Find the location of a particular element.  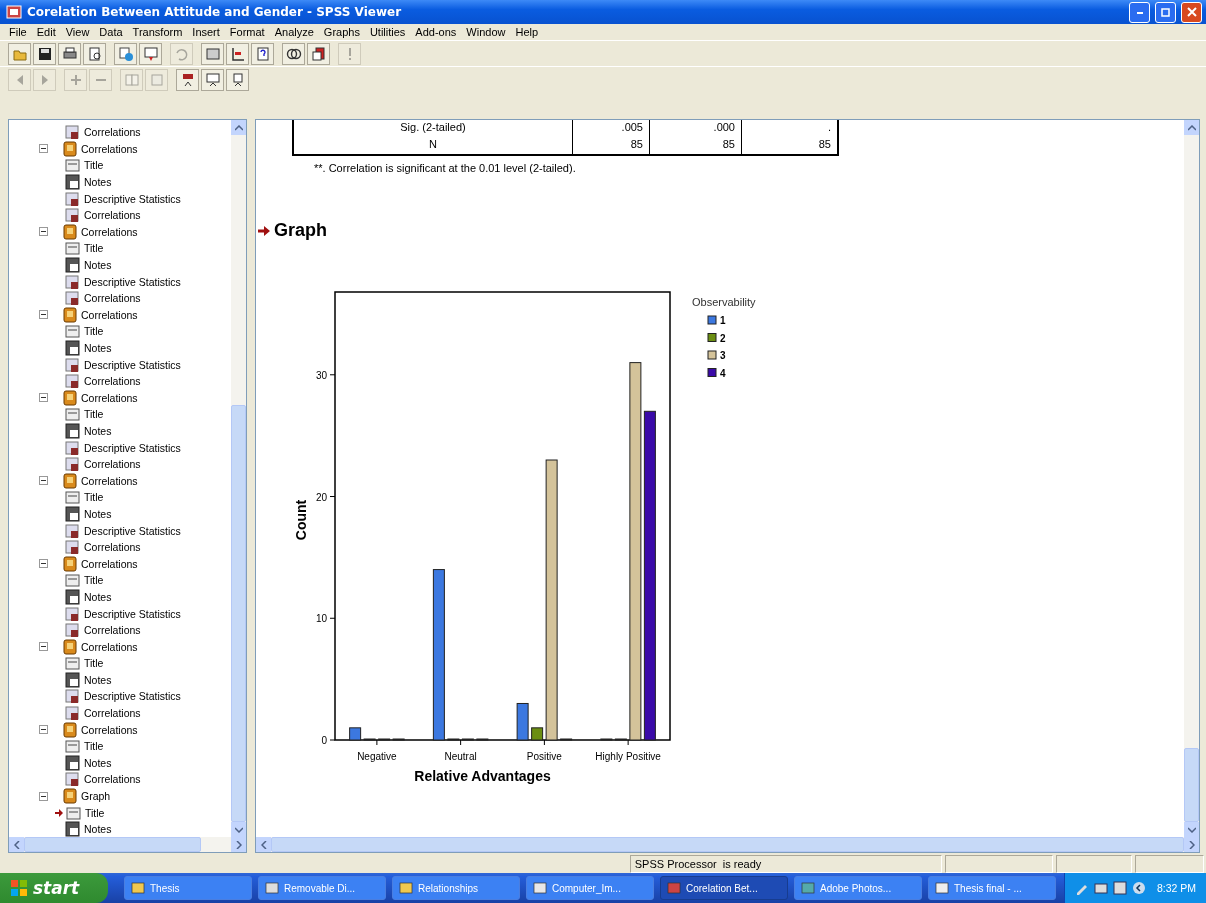

close-button is located at coordinates (1191, 12).